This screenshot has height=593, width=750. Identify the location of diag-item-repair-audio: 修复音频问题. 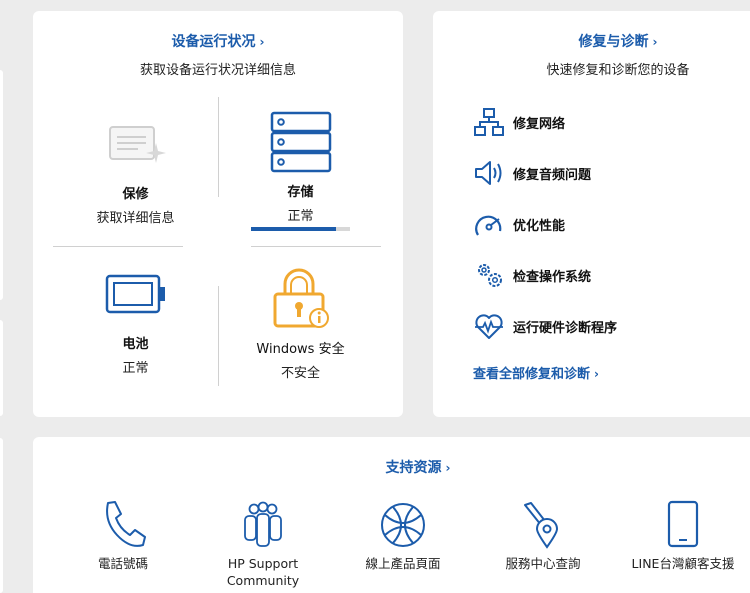
(532, 173).